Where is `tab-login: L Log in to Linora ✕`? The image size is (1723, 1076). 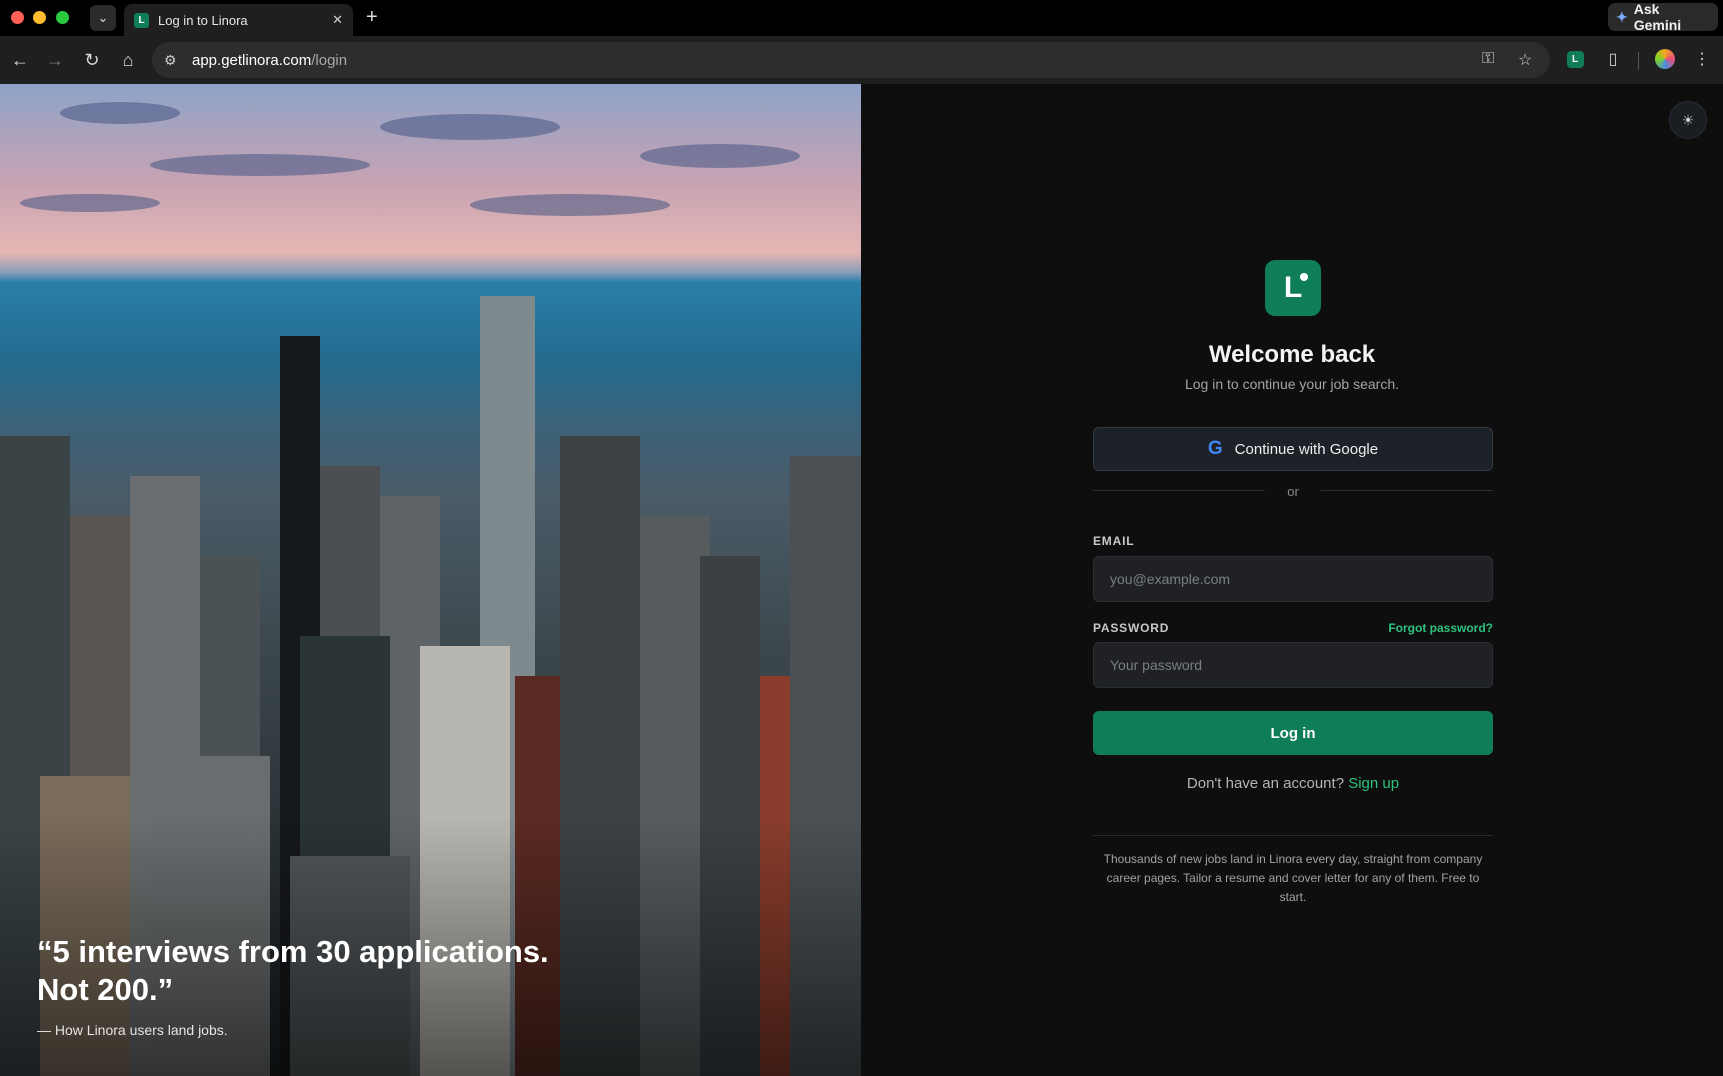
tab-login: L Log in to Linora ✕ is located at coordinates (238, 20).